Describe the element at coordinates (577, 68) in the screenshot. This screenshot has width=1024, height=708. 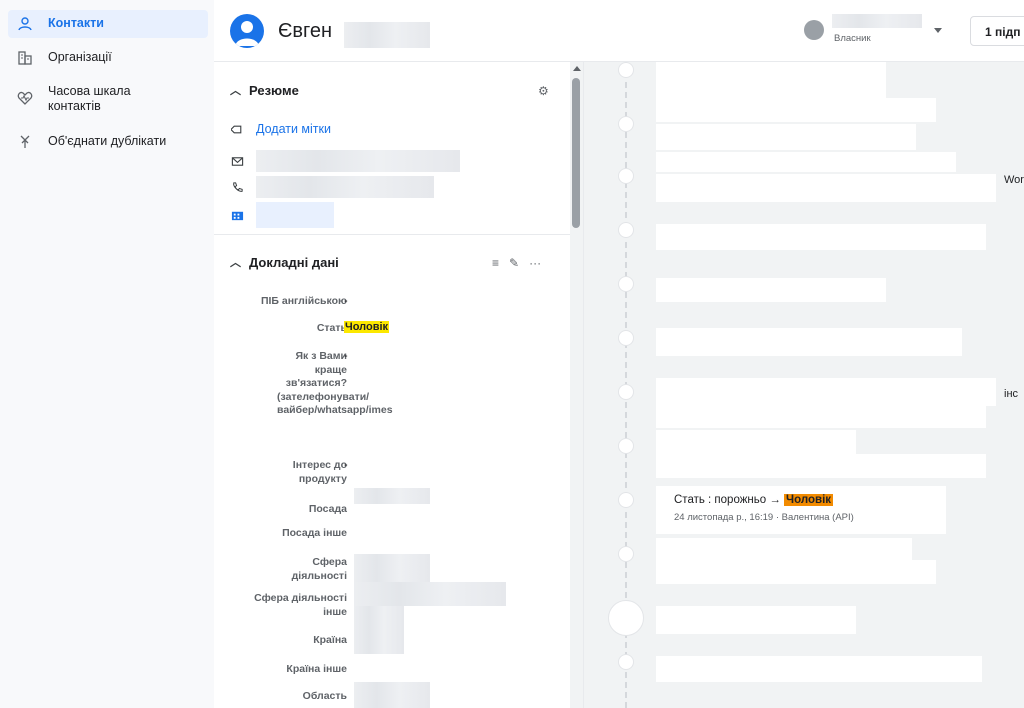
I see `scroll-up-arrow` at that location.